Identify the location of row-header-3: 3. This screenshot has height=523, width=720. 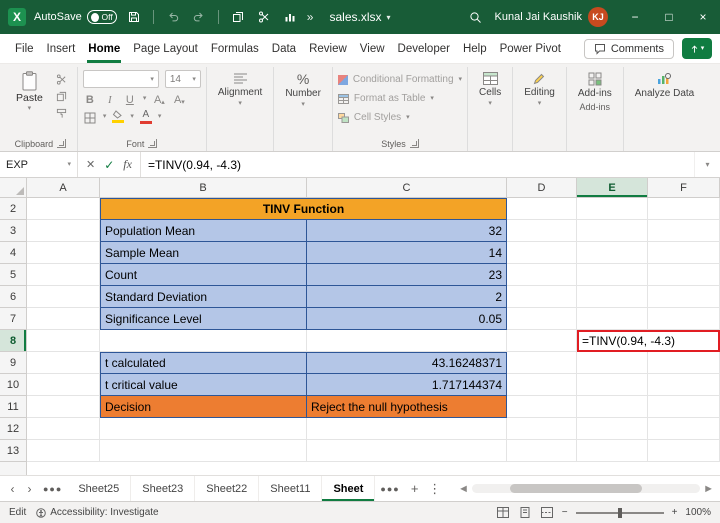
(13, 231).